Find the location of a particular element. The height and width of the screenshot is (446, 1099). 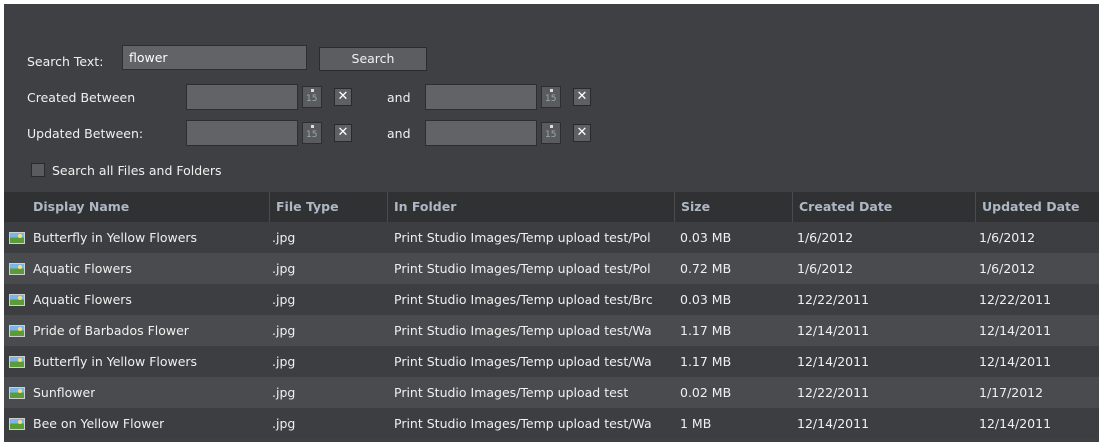

updated-to-clear-icon: ✕ is located at coordinates (582, 133).